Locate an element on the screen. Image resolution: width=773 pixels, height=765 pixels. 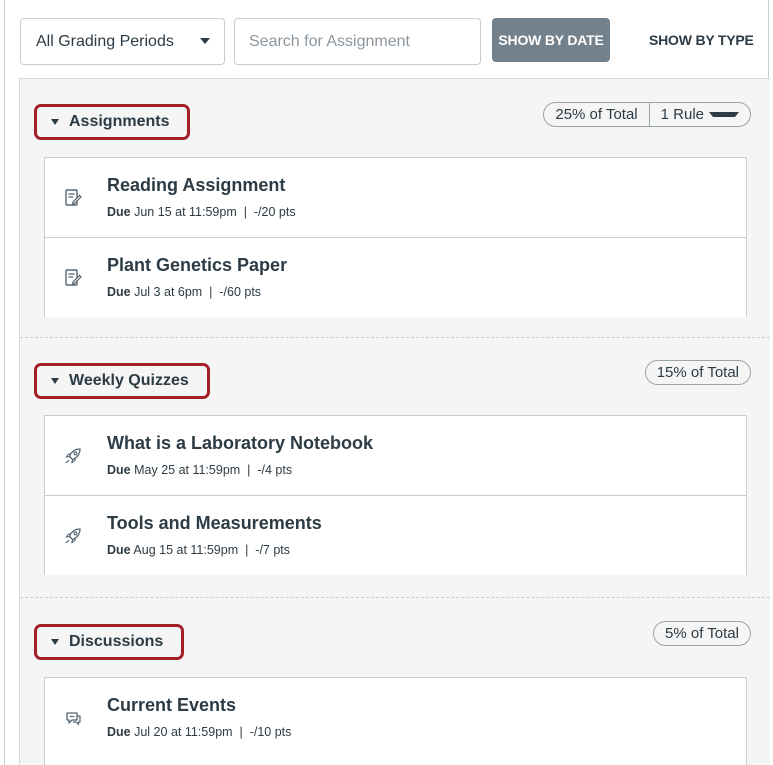
grading-period-select: All Grading Periods is located at coordinates (122, 41).